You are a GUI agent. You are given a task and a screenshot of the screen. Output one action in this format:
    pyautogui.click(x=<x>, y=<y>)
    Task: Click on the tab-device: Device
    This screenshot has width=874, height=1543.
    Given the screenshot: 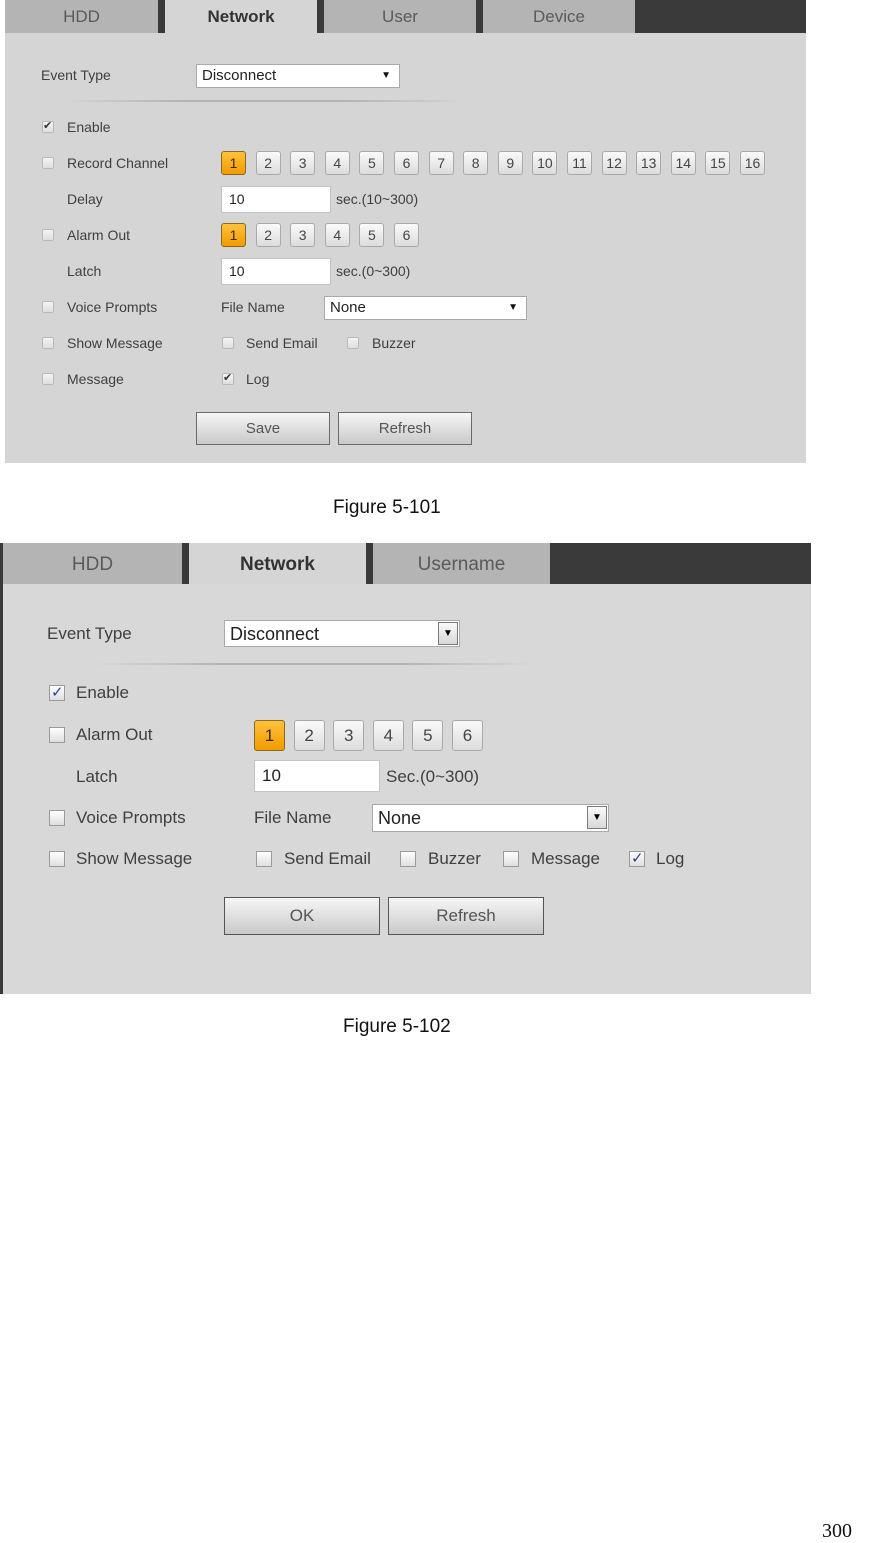 What is the action you would take?
    pyautogui.click(x=559, y=16)
    